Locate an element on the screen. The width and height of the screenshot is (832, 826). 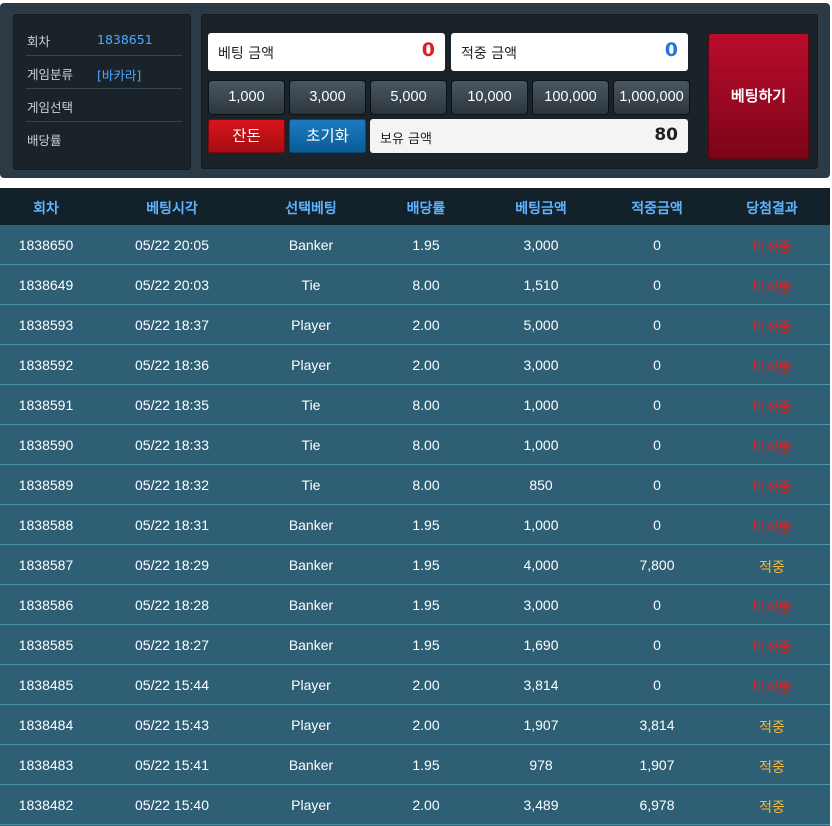
cell-round: 1838593 is located at coordinates (46, 325).